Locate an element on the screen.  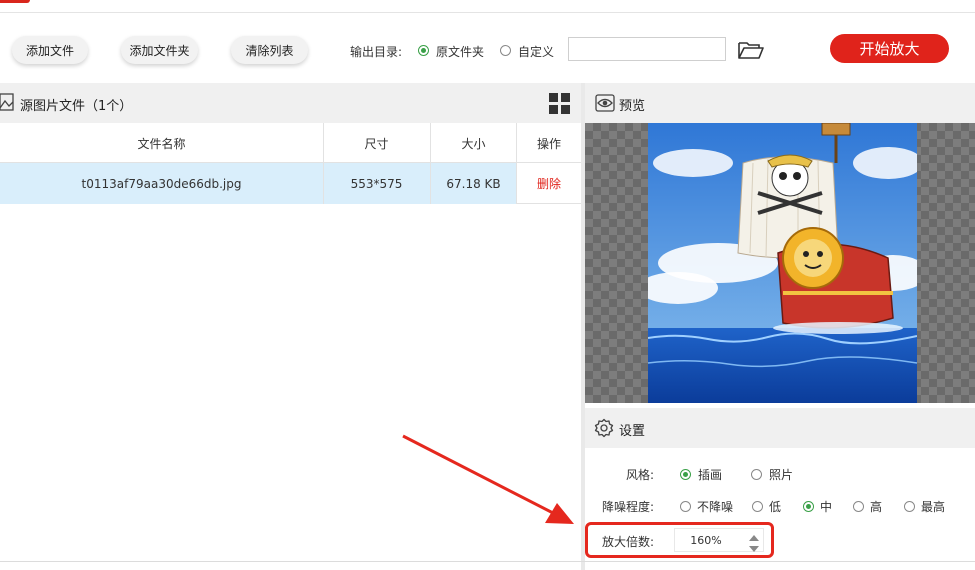
noise-label: 降噪程度: is located at coordinates (628, 507).